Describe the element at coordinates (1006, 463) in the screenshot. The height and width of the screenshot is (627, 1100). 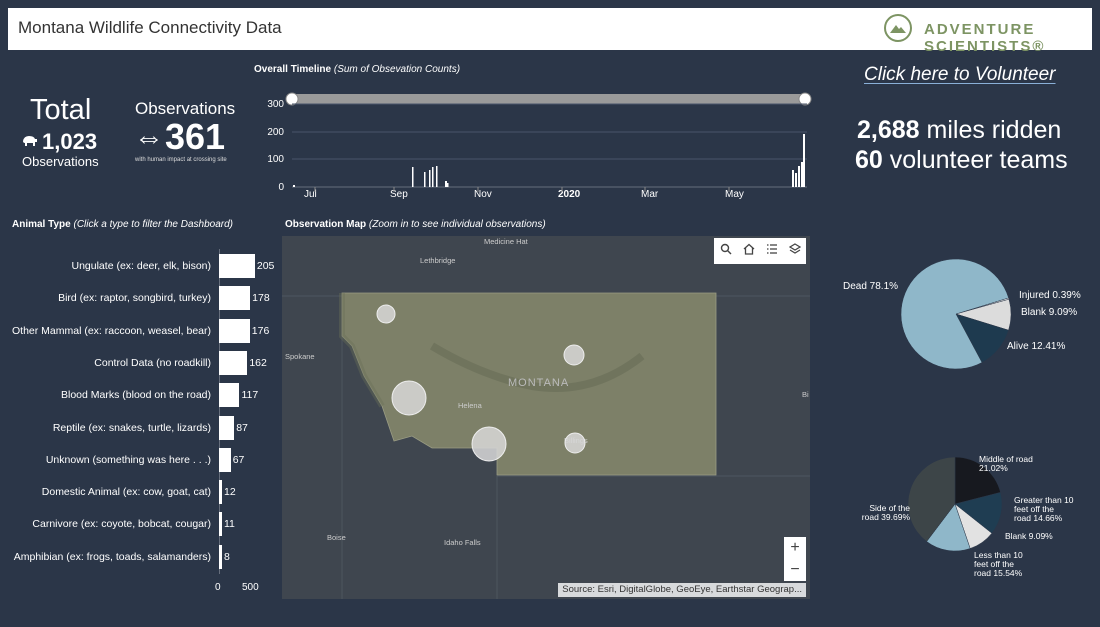
I see `pie2-label-middle: Middle of road 21.02%` at that location.